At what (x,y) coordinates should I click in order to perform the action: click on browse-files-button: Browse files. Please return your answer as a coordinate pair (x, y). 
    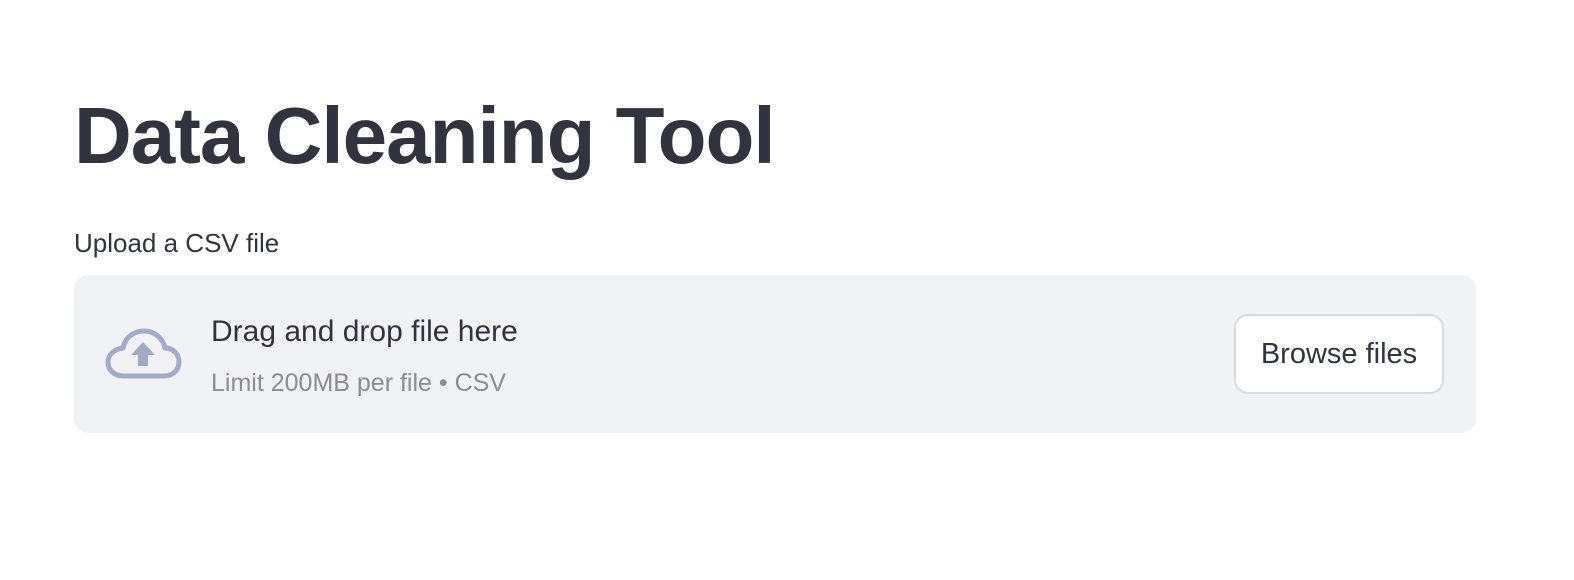
    Looking at the image, I should click on (1339, 354).